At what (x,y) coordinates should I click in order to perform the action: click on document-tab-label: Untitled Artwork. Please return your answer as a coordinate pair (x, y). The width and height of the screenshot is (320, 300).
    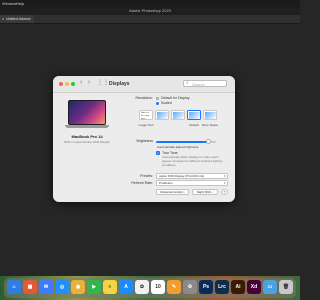
    Looking at the image, I should click on (18, 19).